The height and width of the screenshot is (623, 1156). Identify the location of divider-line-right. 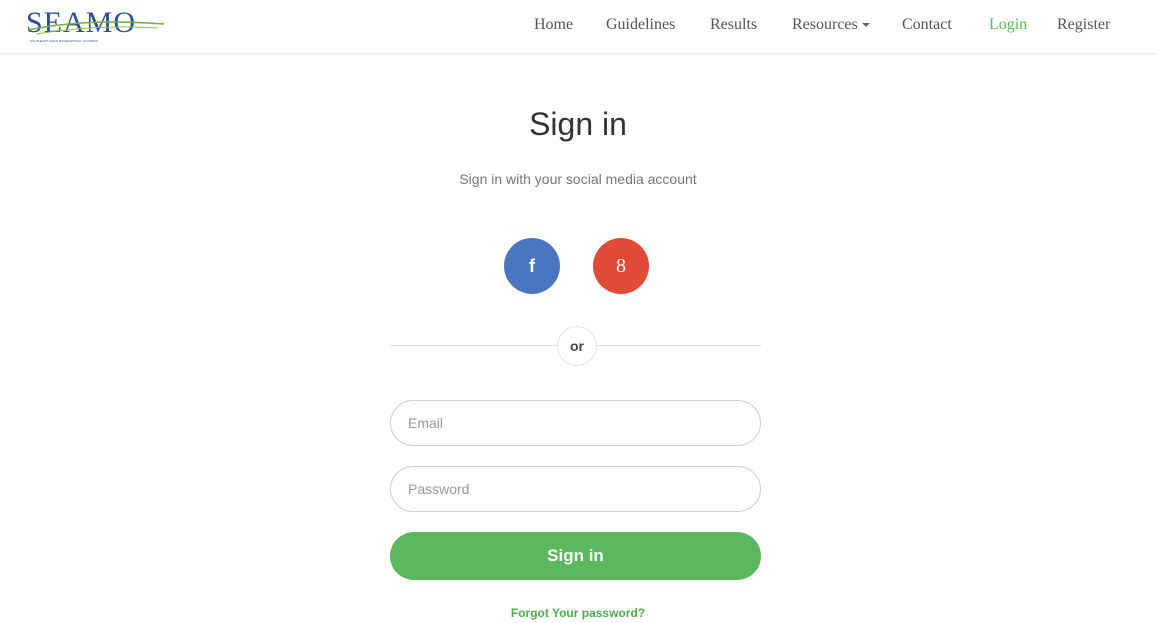
(678, 345).